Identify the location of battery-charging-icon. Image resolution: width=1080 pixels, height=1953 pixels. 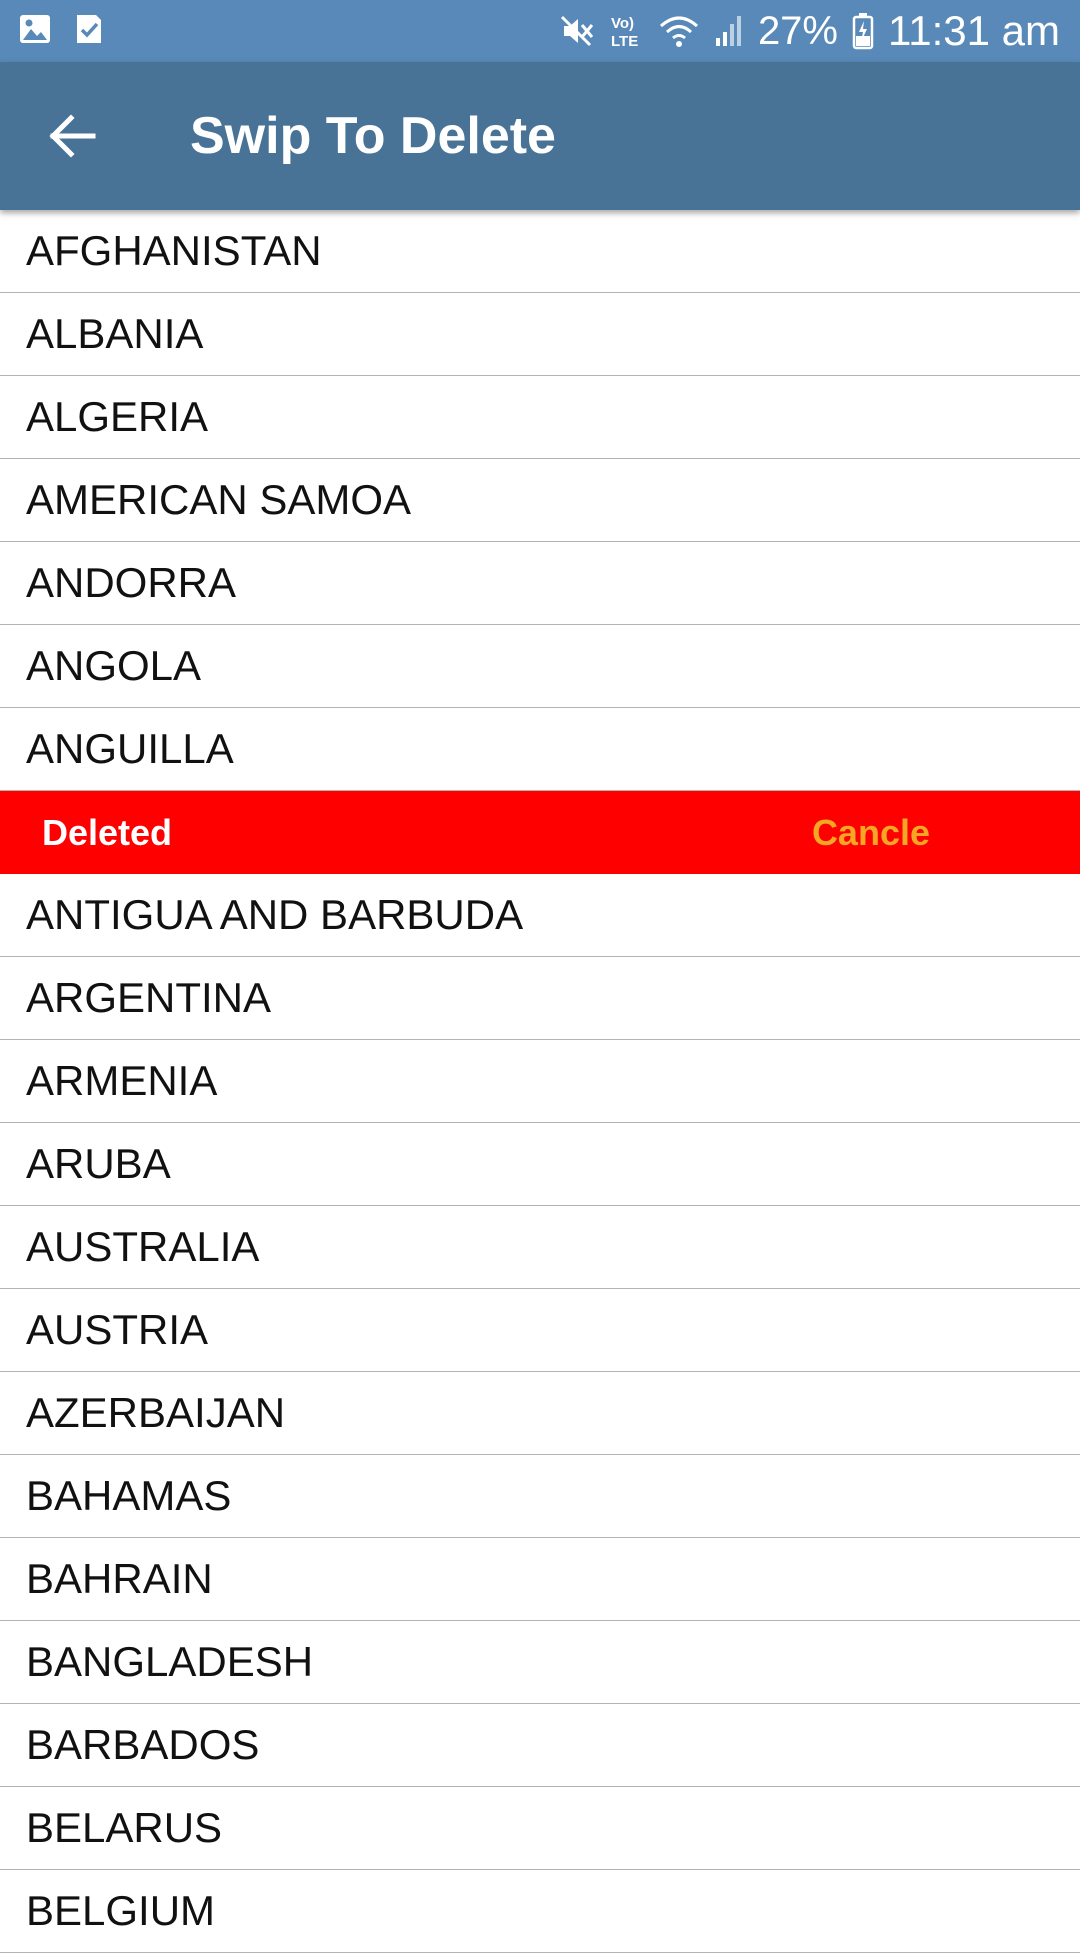
(863, 31).